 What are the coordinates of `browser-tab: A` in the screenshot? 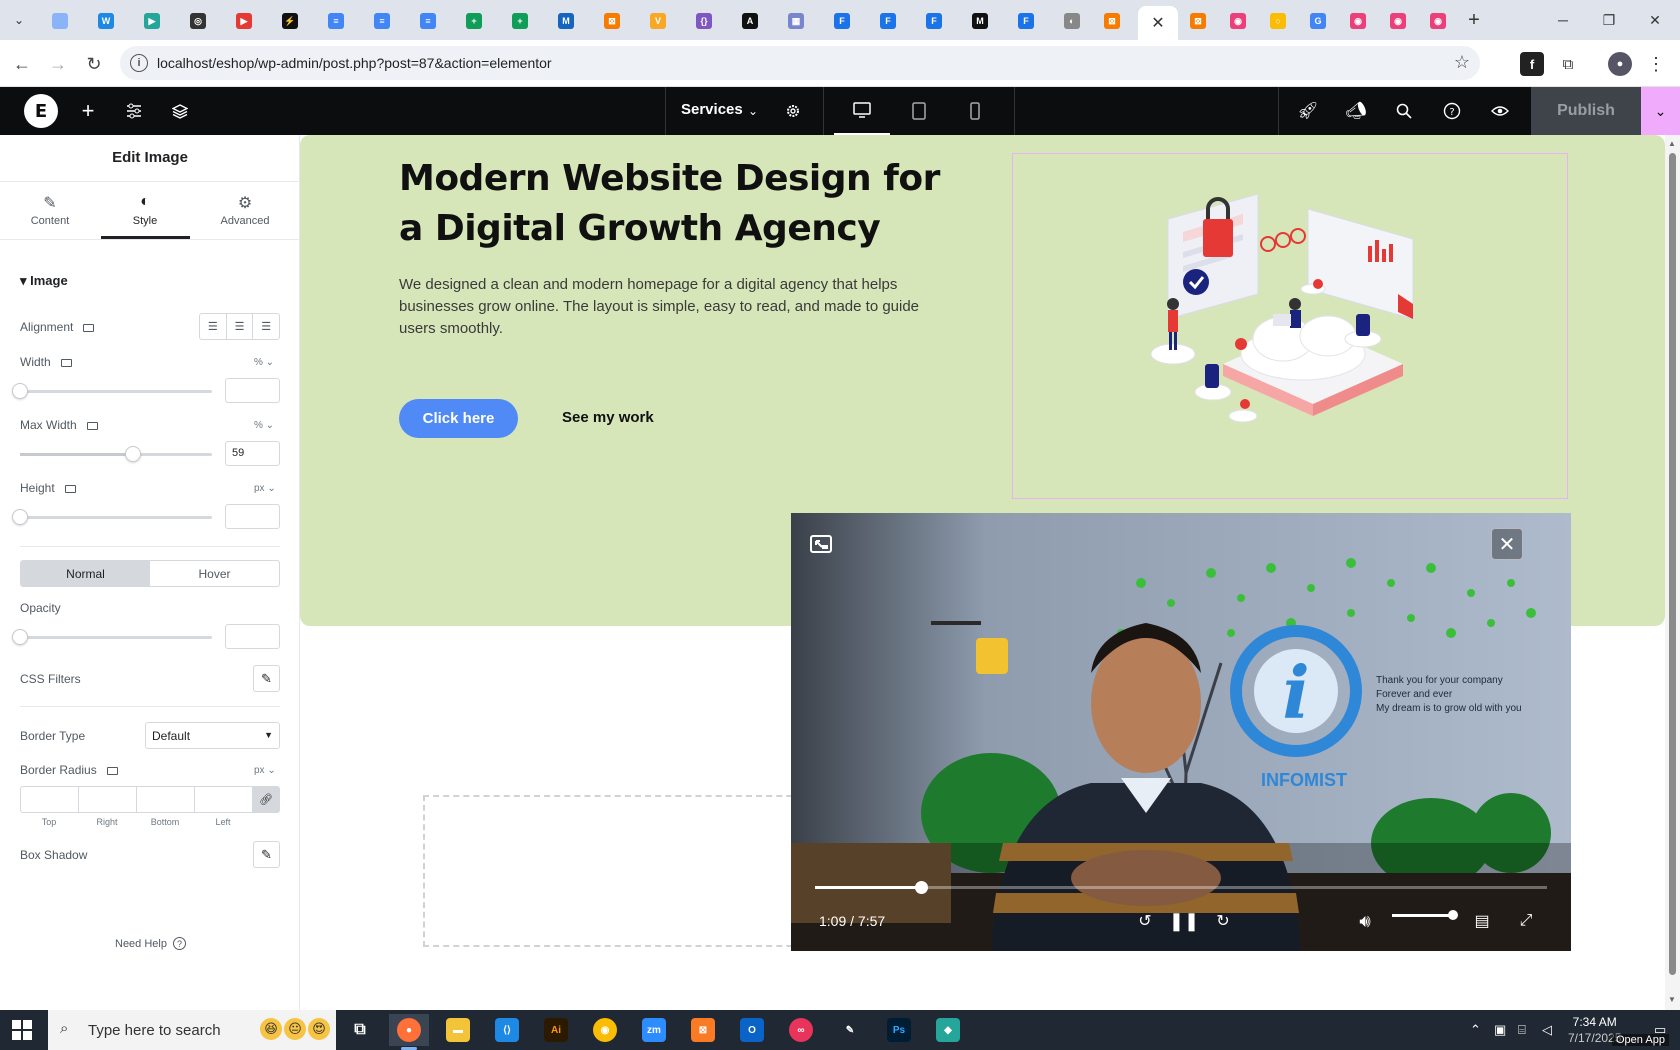 It's located at (750, 21).